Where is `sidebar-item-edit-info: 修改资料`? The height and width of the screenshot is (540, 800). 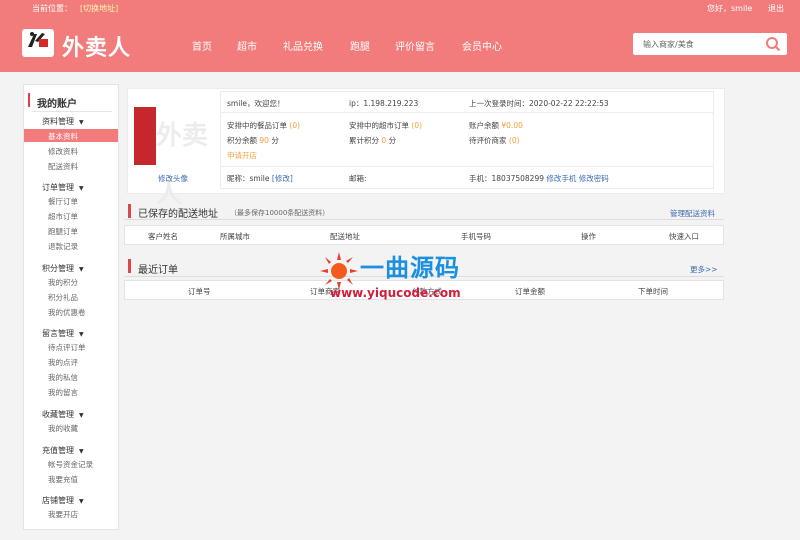
sidebar-item-edit-info: 修改资料 is located at coordinates (63, 151).